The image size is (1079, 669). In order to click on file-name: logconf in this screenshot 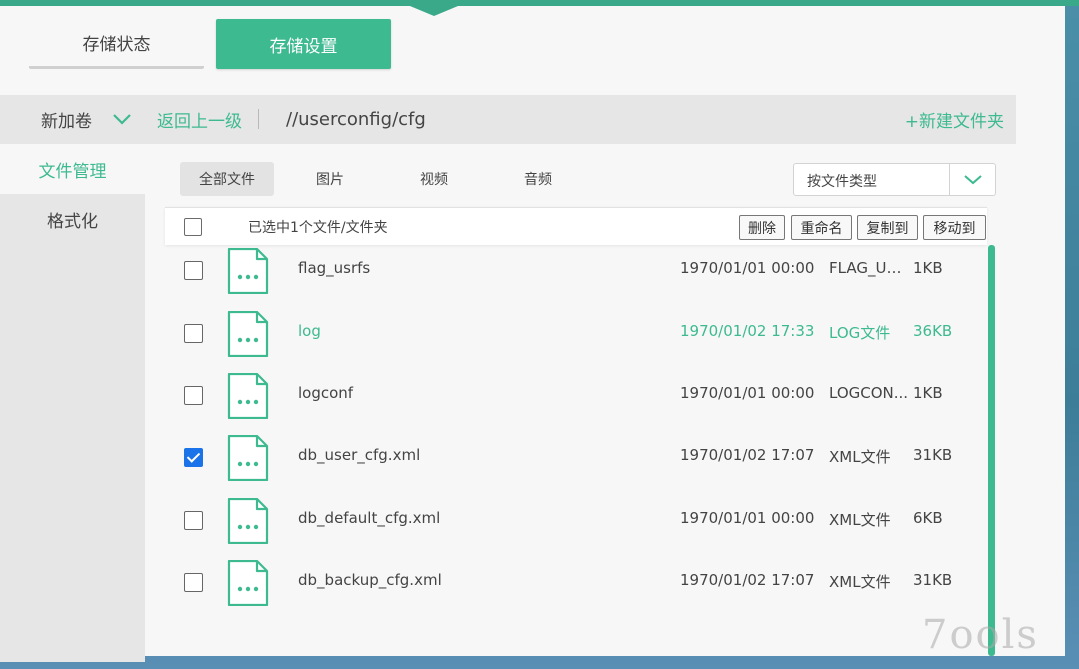, I will do `click(326, 392)`.